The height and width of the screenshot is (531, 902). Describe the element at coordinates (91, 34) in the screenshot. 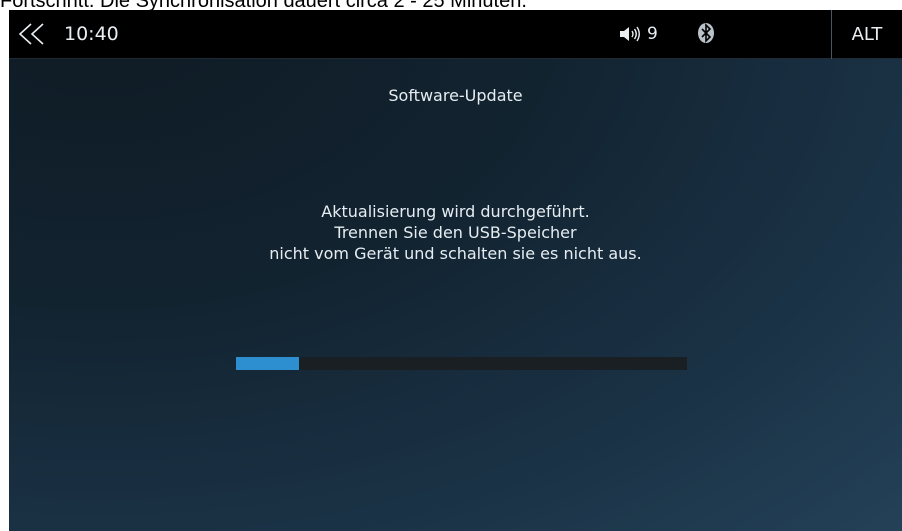

I see `clock: 10:40` at that location.